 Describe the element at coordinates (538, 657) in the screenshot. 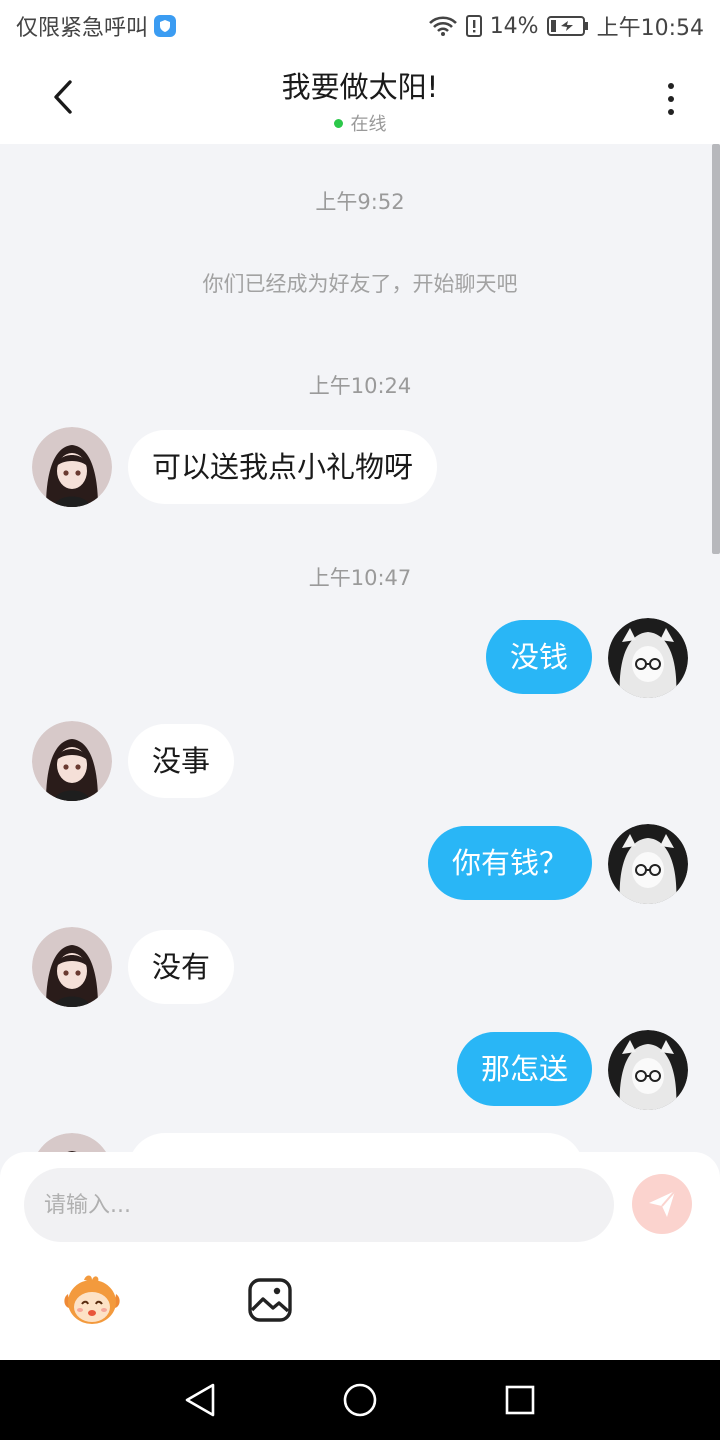

I see `outgoing-message: 没钱` at that location.